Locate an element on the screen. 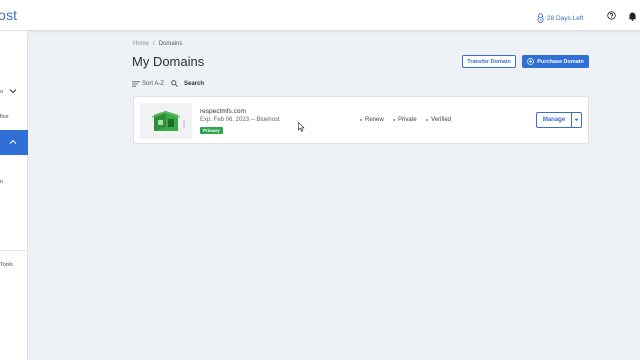 The image size is (640, 360). primary-badge: Primary is located at coordinates (211, 130).